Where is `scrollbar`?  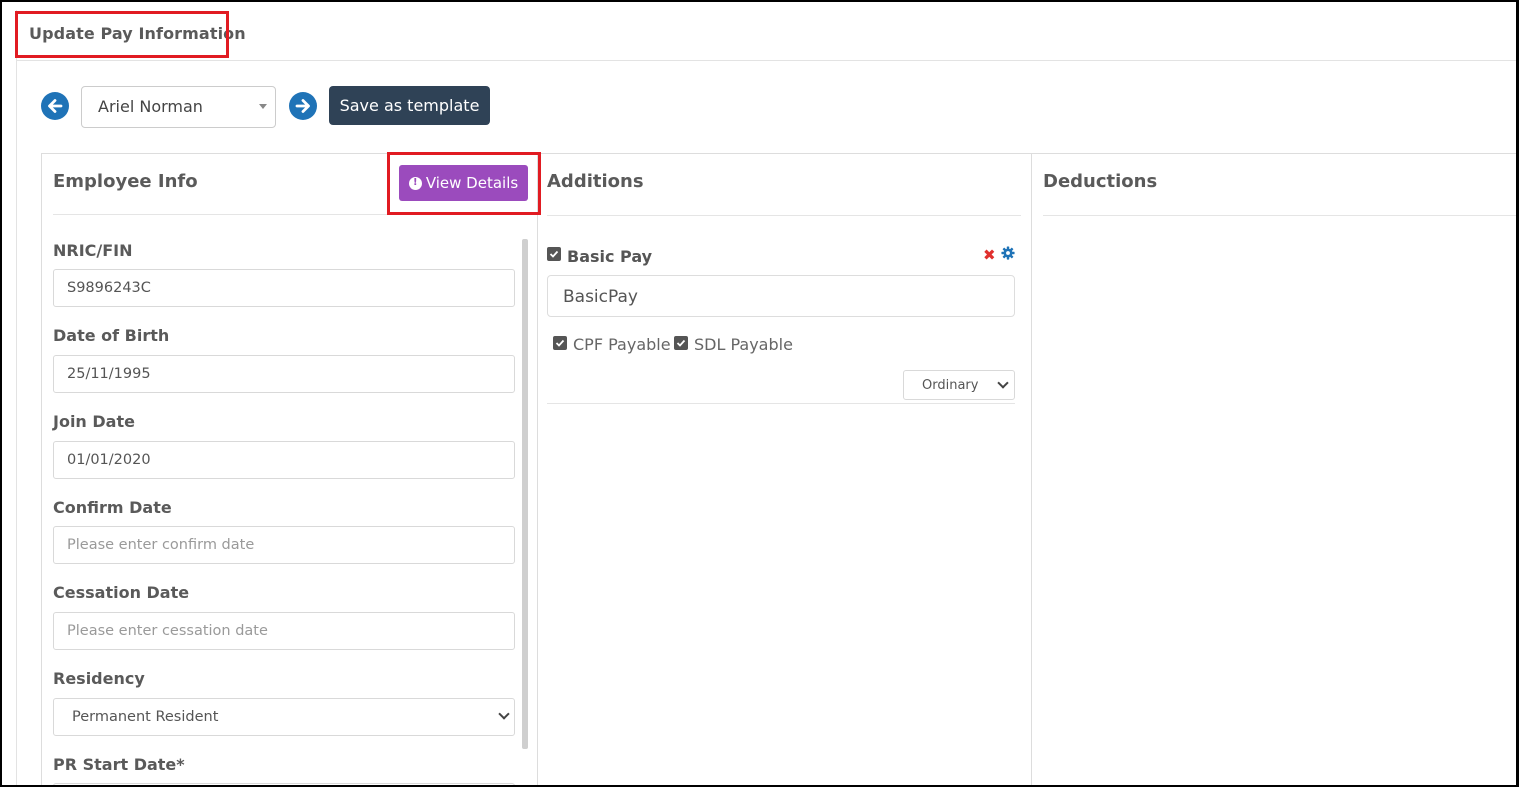 scrollbar is located at coordinates (525, 494).